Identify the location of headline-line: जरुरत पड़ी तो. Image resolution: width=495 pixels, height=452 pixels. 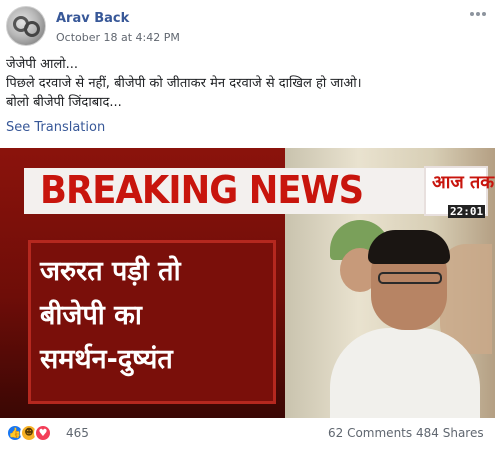
(110, 271).